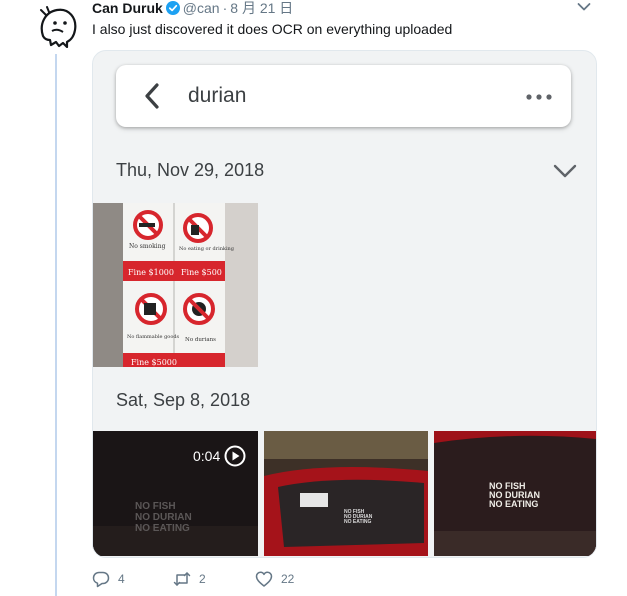 This screenshot has height=596, width=627. I want to click on author-handle: @can, so click(201, 8).